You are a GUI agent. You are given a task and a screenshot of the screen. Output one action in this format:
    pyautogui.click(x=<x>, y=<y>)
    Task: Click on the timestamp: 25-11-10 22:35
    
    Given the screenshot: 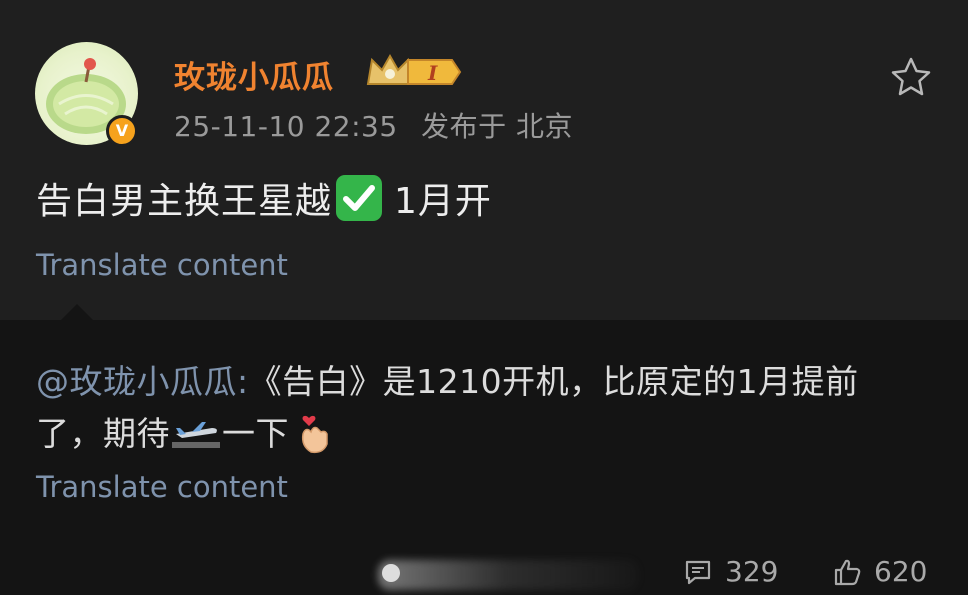 What is the action you would take?
    pyautogui.click(x=286, y=126)
    